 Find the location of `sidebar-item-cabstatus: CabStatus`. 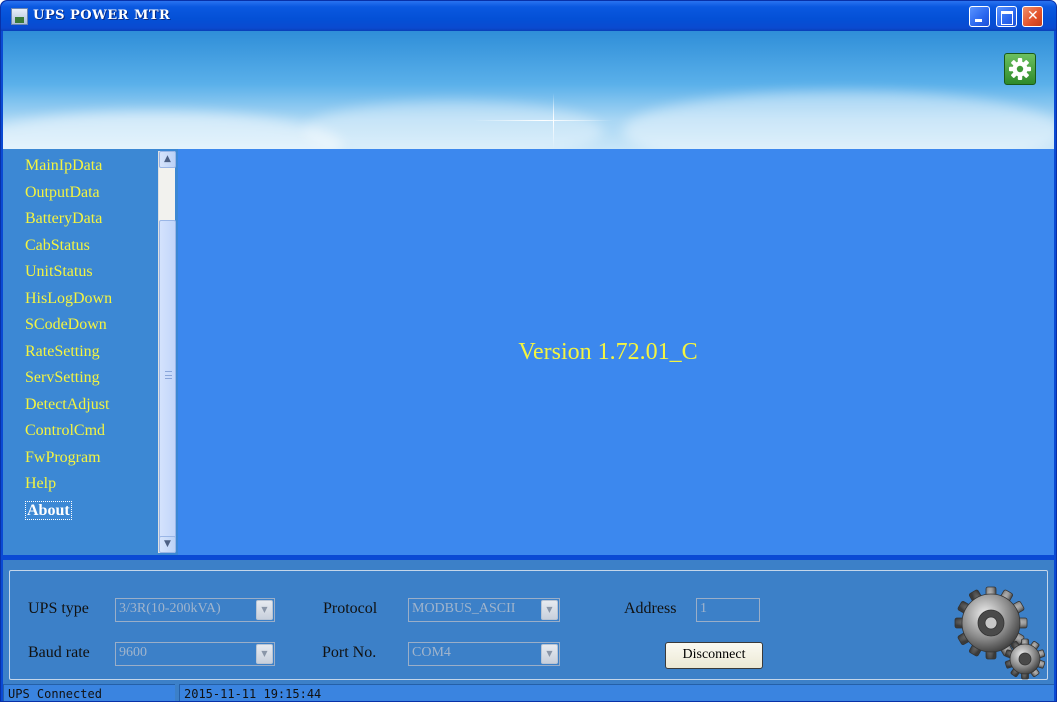

sidebar-item-cabstatus: CabStatus is located at coordinates (82, 246).